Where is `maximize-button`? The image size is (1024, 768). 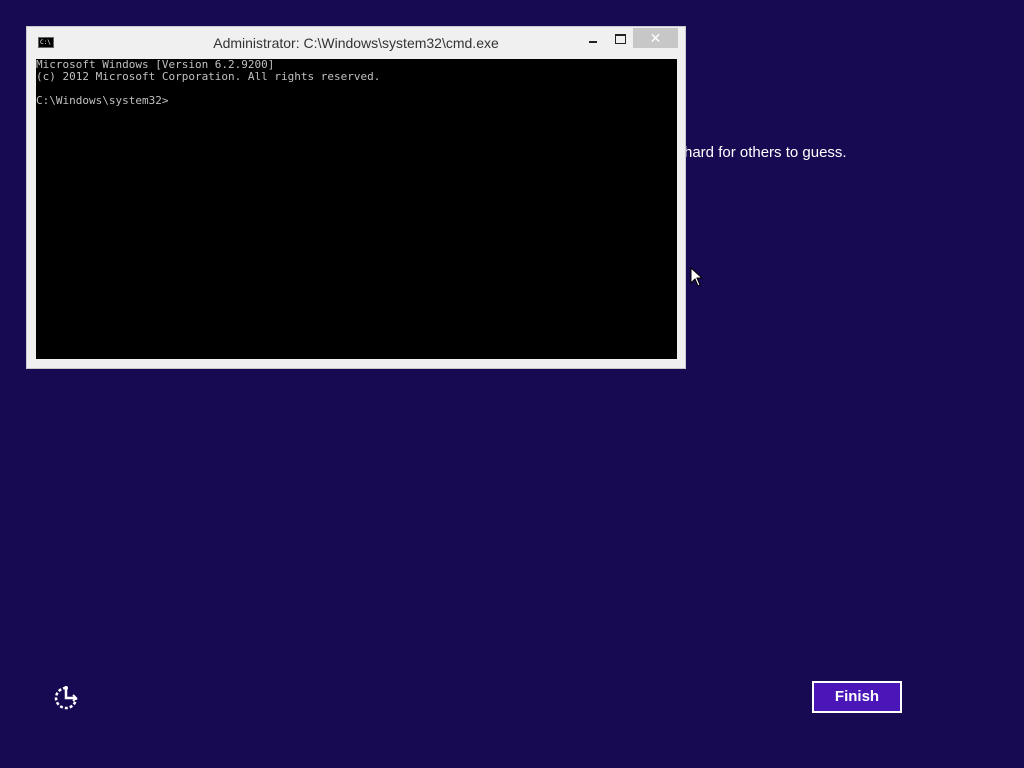 maximize-button is located at coordinates (620, 39).